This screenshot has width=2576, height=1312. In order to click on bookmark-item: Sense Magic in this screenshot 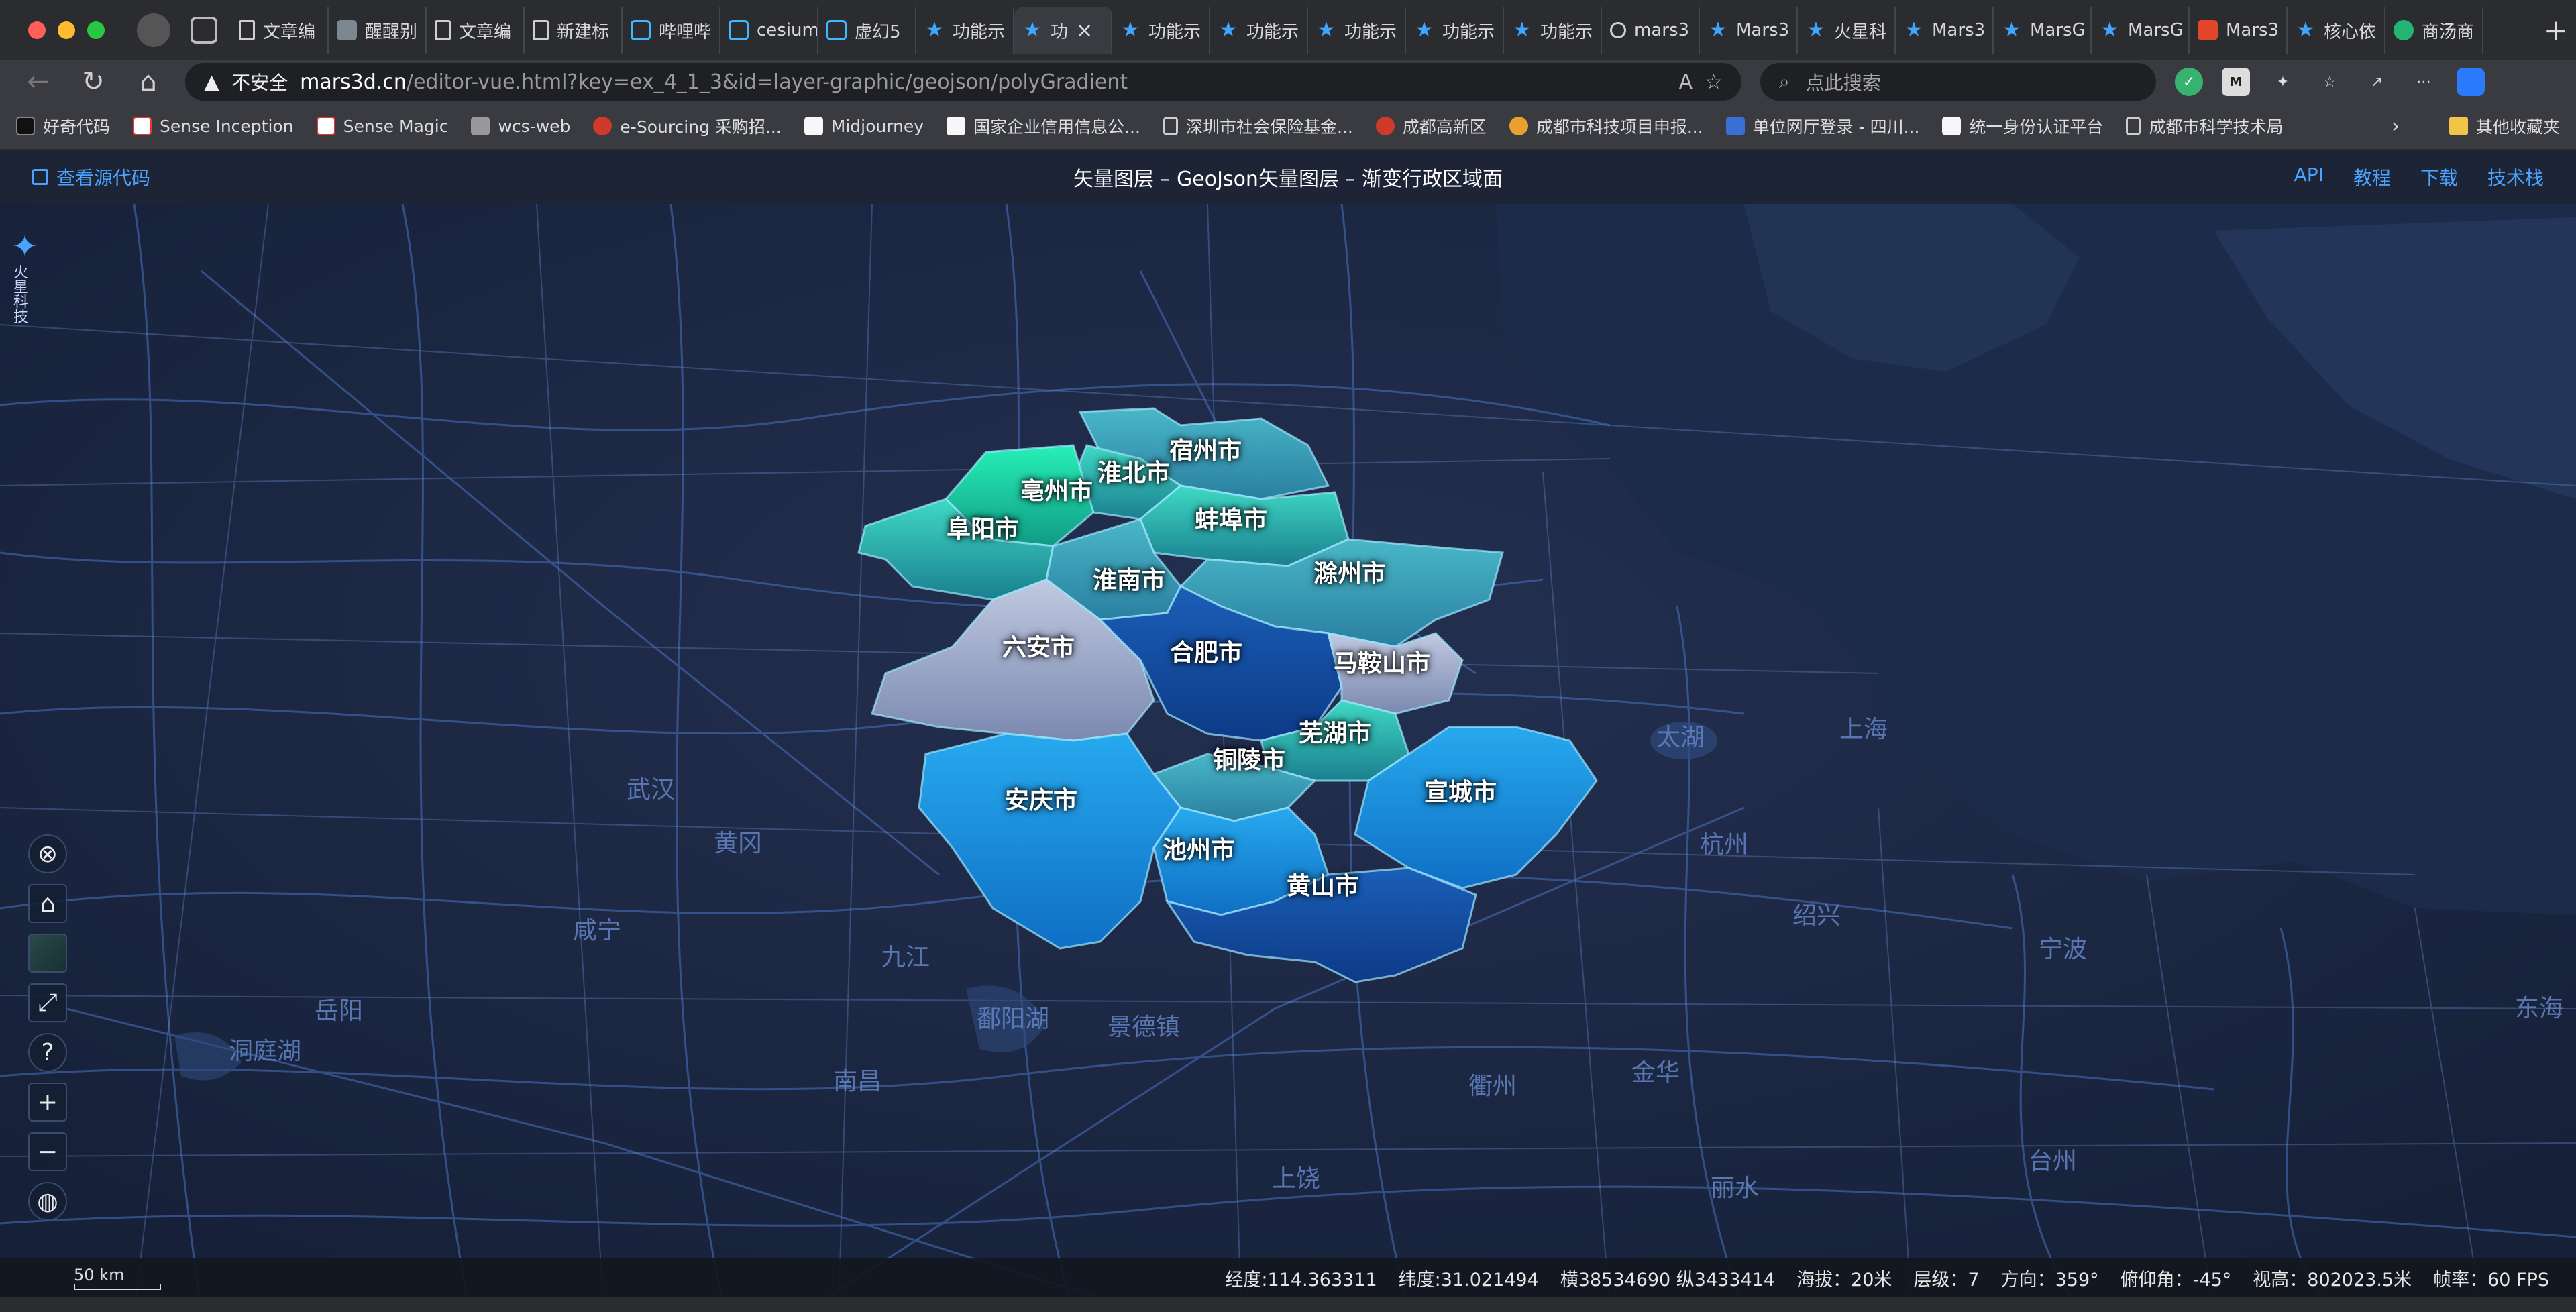, I will do `click(382, 126)`.